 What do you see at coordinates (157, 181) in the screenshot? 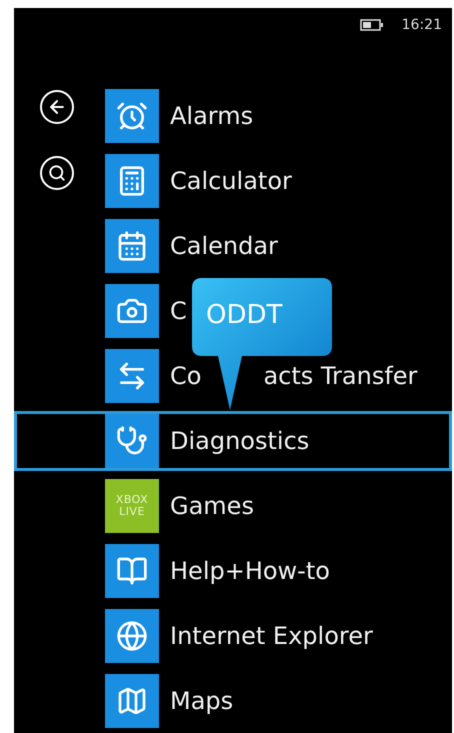
I see `app-list-item: Calculator` at bounding box center [157, 181].